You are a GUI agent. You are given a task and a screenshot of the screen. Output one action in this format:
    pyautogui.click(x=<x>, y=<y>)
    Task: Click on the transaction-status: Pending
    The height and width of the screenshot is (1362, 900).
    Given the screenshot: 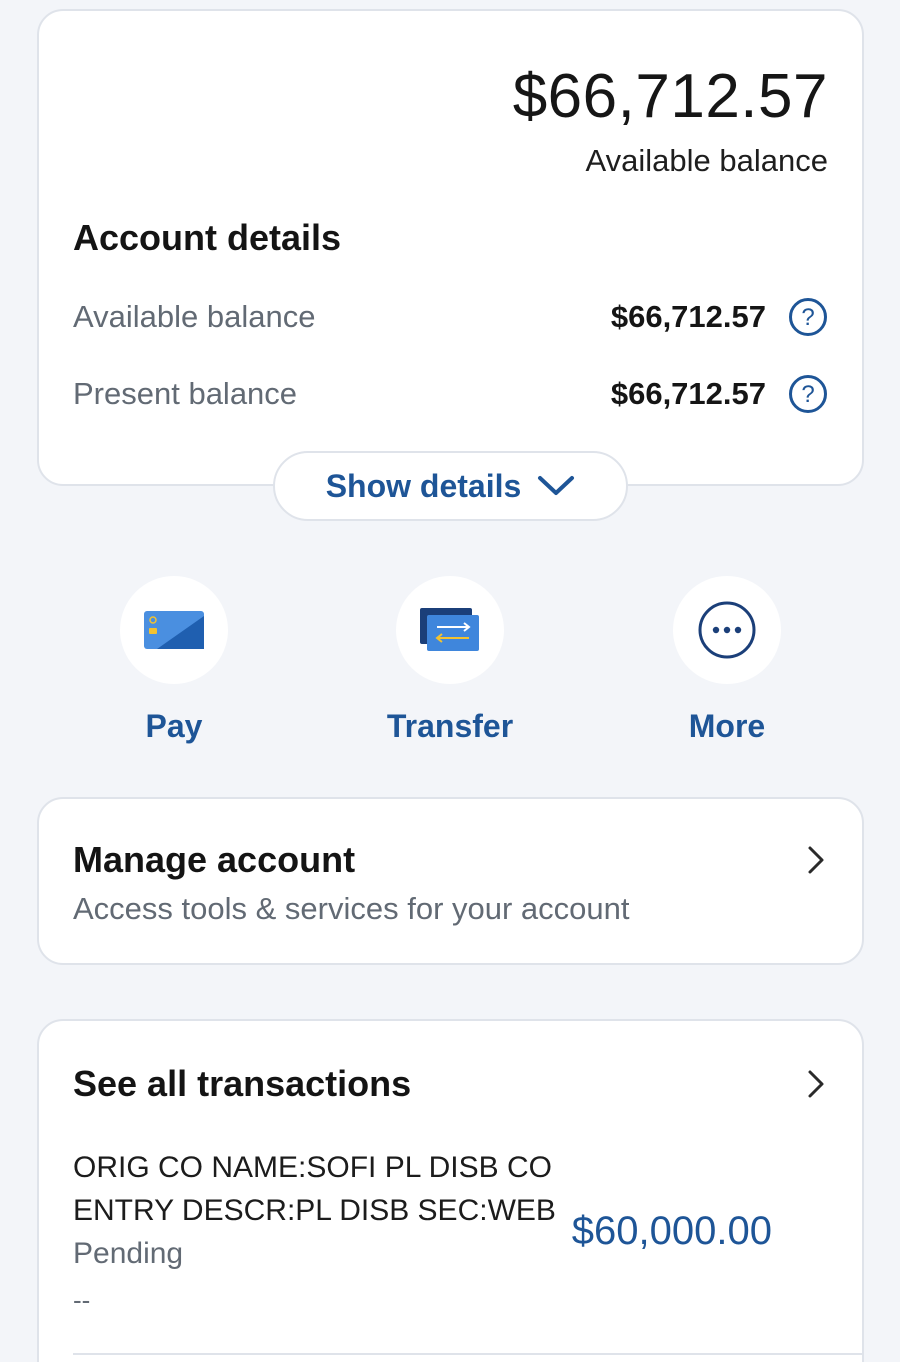 What is the action you would take?
    pyautogui.click(x=128, y=1253)
    